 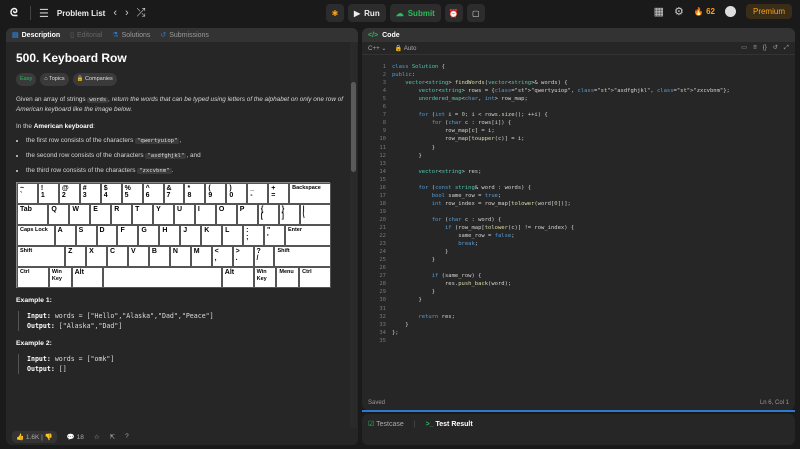 What do you see at coordinates (115, 13) in the screenshot?
I see `chevron-left-icon: ‹` at bounding box center [115, 13].